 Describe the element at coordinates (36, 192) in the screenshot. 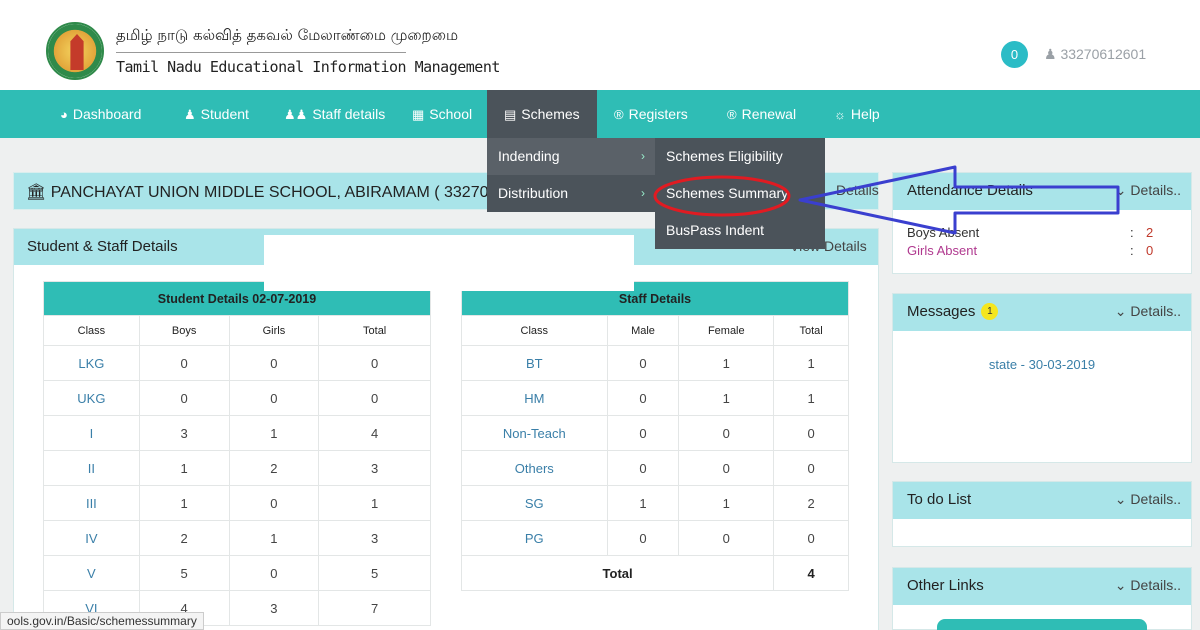

I see `institution-icon: 🏛` at that location.